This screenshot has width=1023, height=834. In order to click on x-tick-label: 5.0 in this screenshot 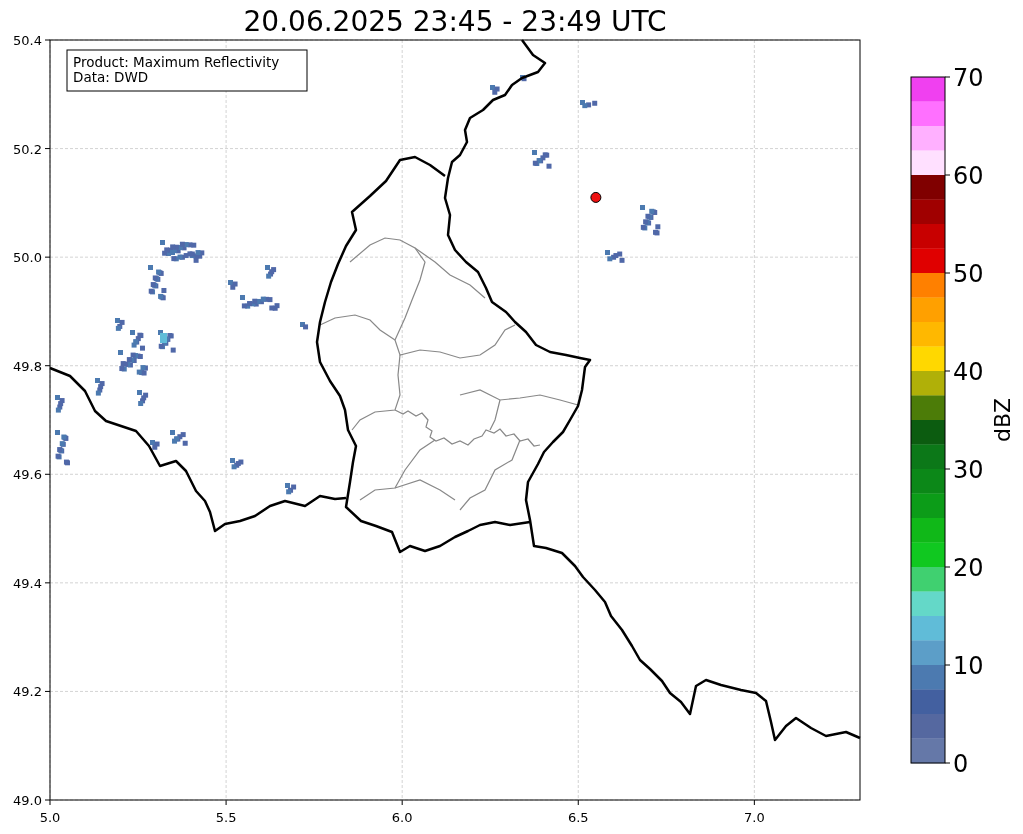, I will do `click(50, 817)`.